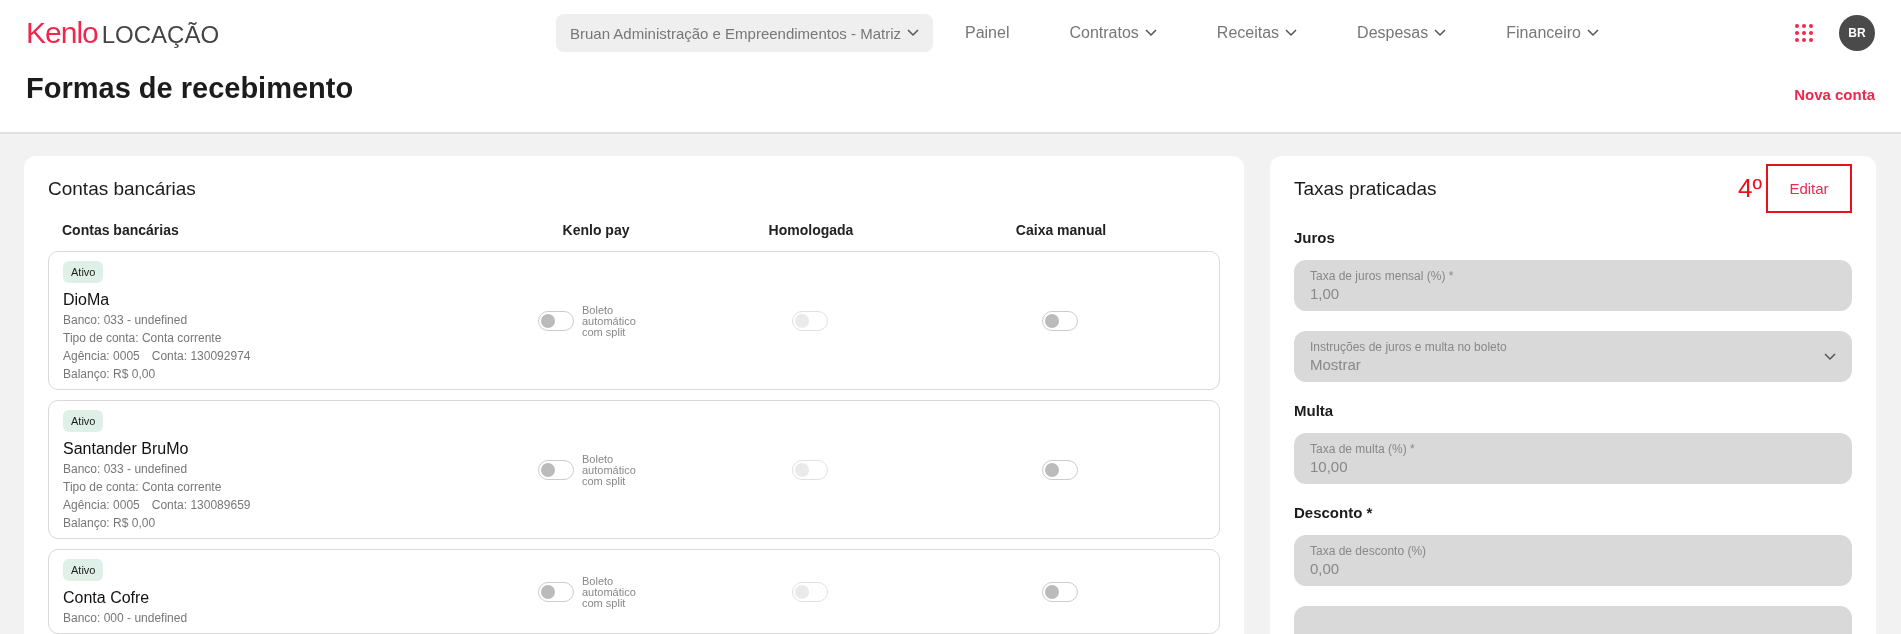 The height and width of the screenshot is (634, 1901). I want to click on user-avatar: BR, so click(1857, 33).